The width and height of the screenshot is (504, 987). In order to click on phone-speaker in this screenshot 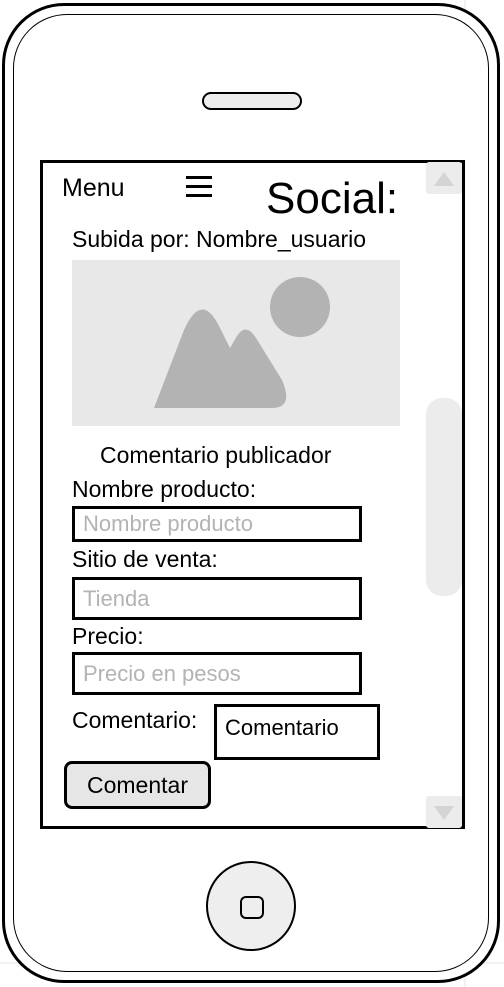, I will do `click(252, 101)`.